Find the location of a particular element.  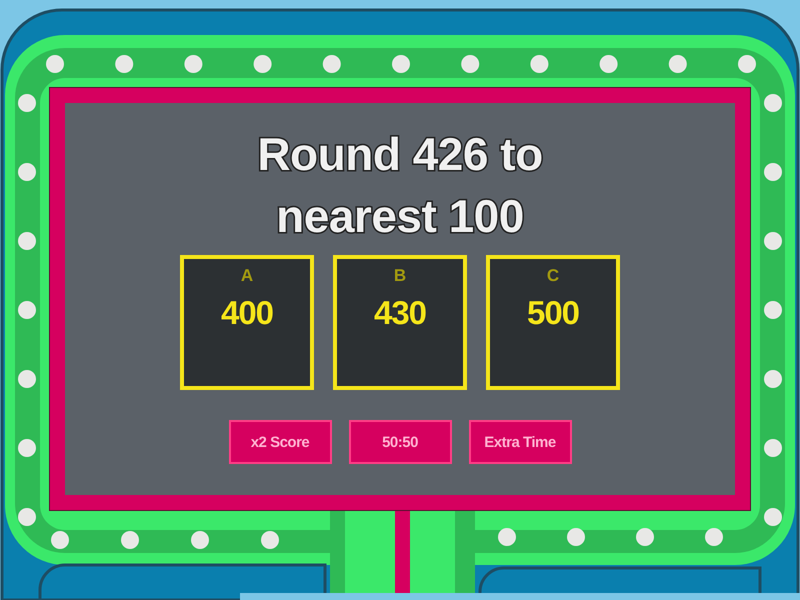

answer-letter: A is located at coordinates (247, 276).